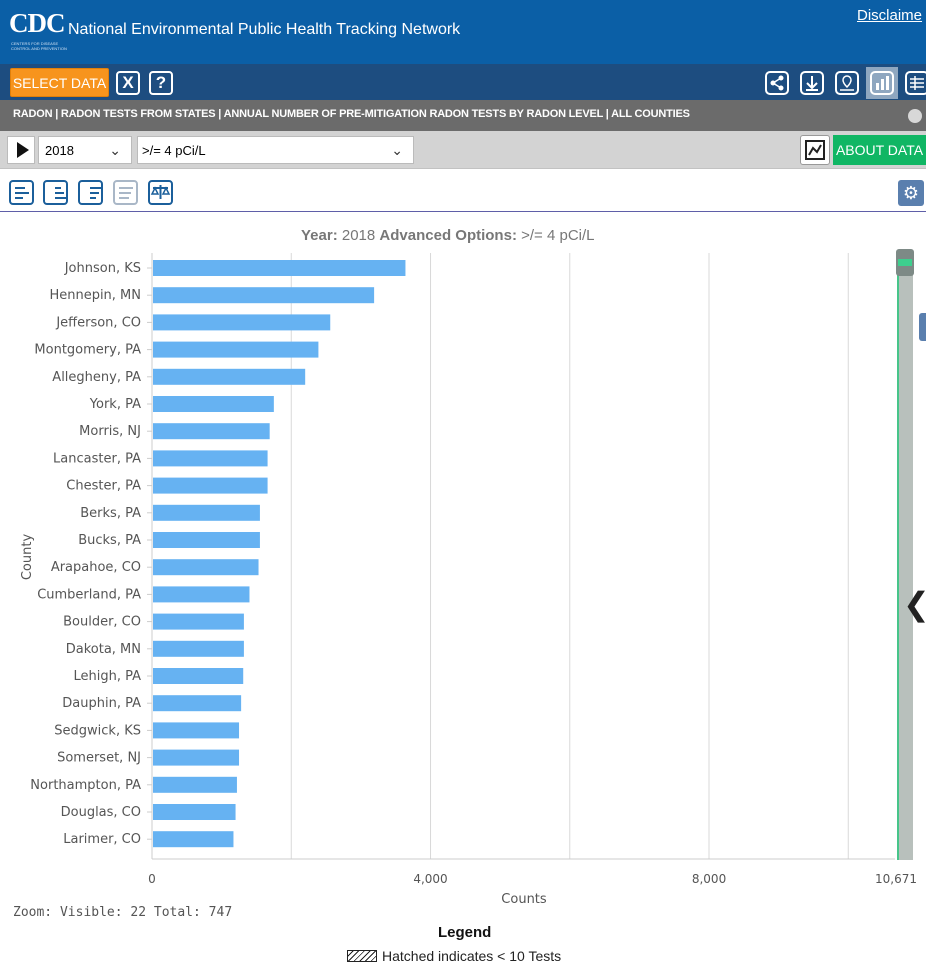 The width and height of the screenshot is (926, 965). Describe the element at coordinates (777, 83) in the screenshot. I see `share-icon` at that location.